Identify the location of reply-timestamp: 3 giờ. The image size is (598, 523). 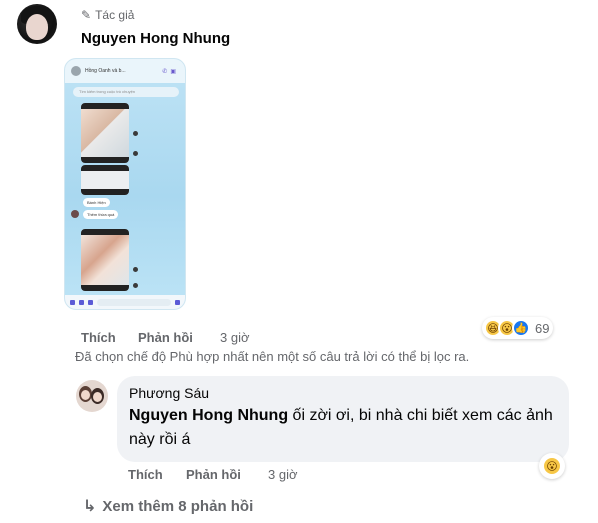
(283, 474).